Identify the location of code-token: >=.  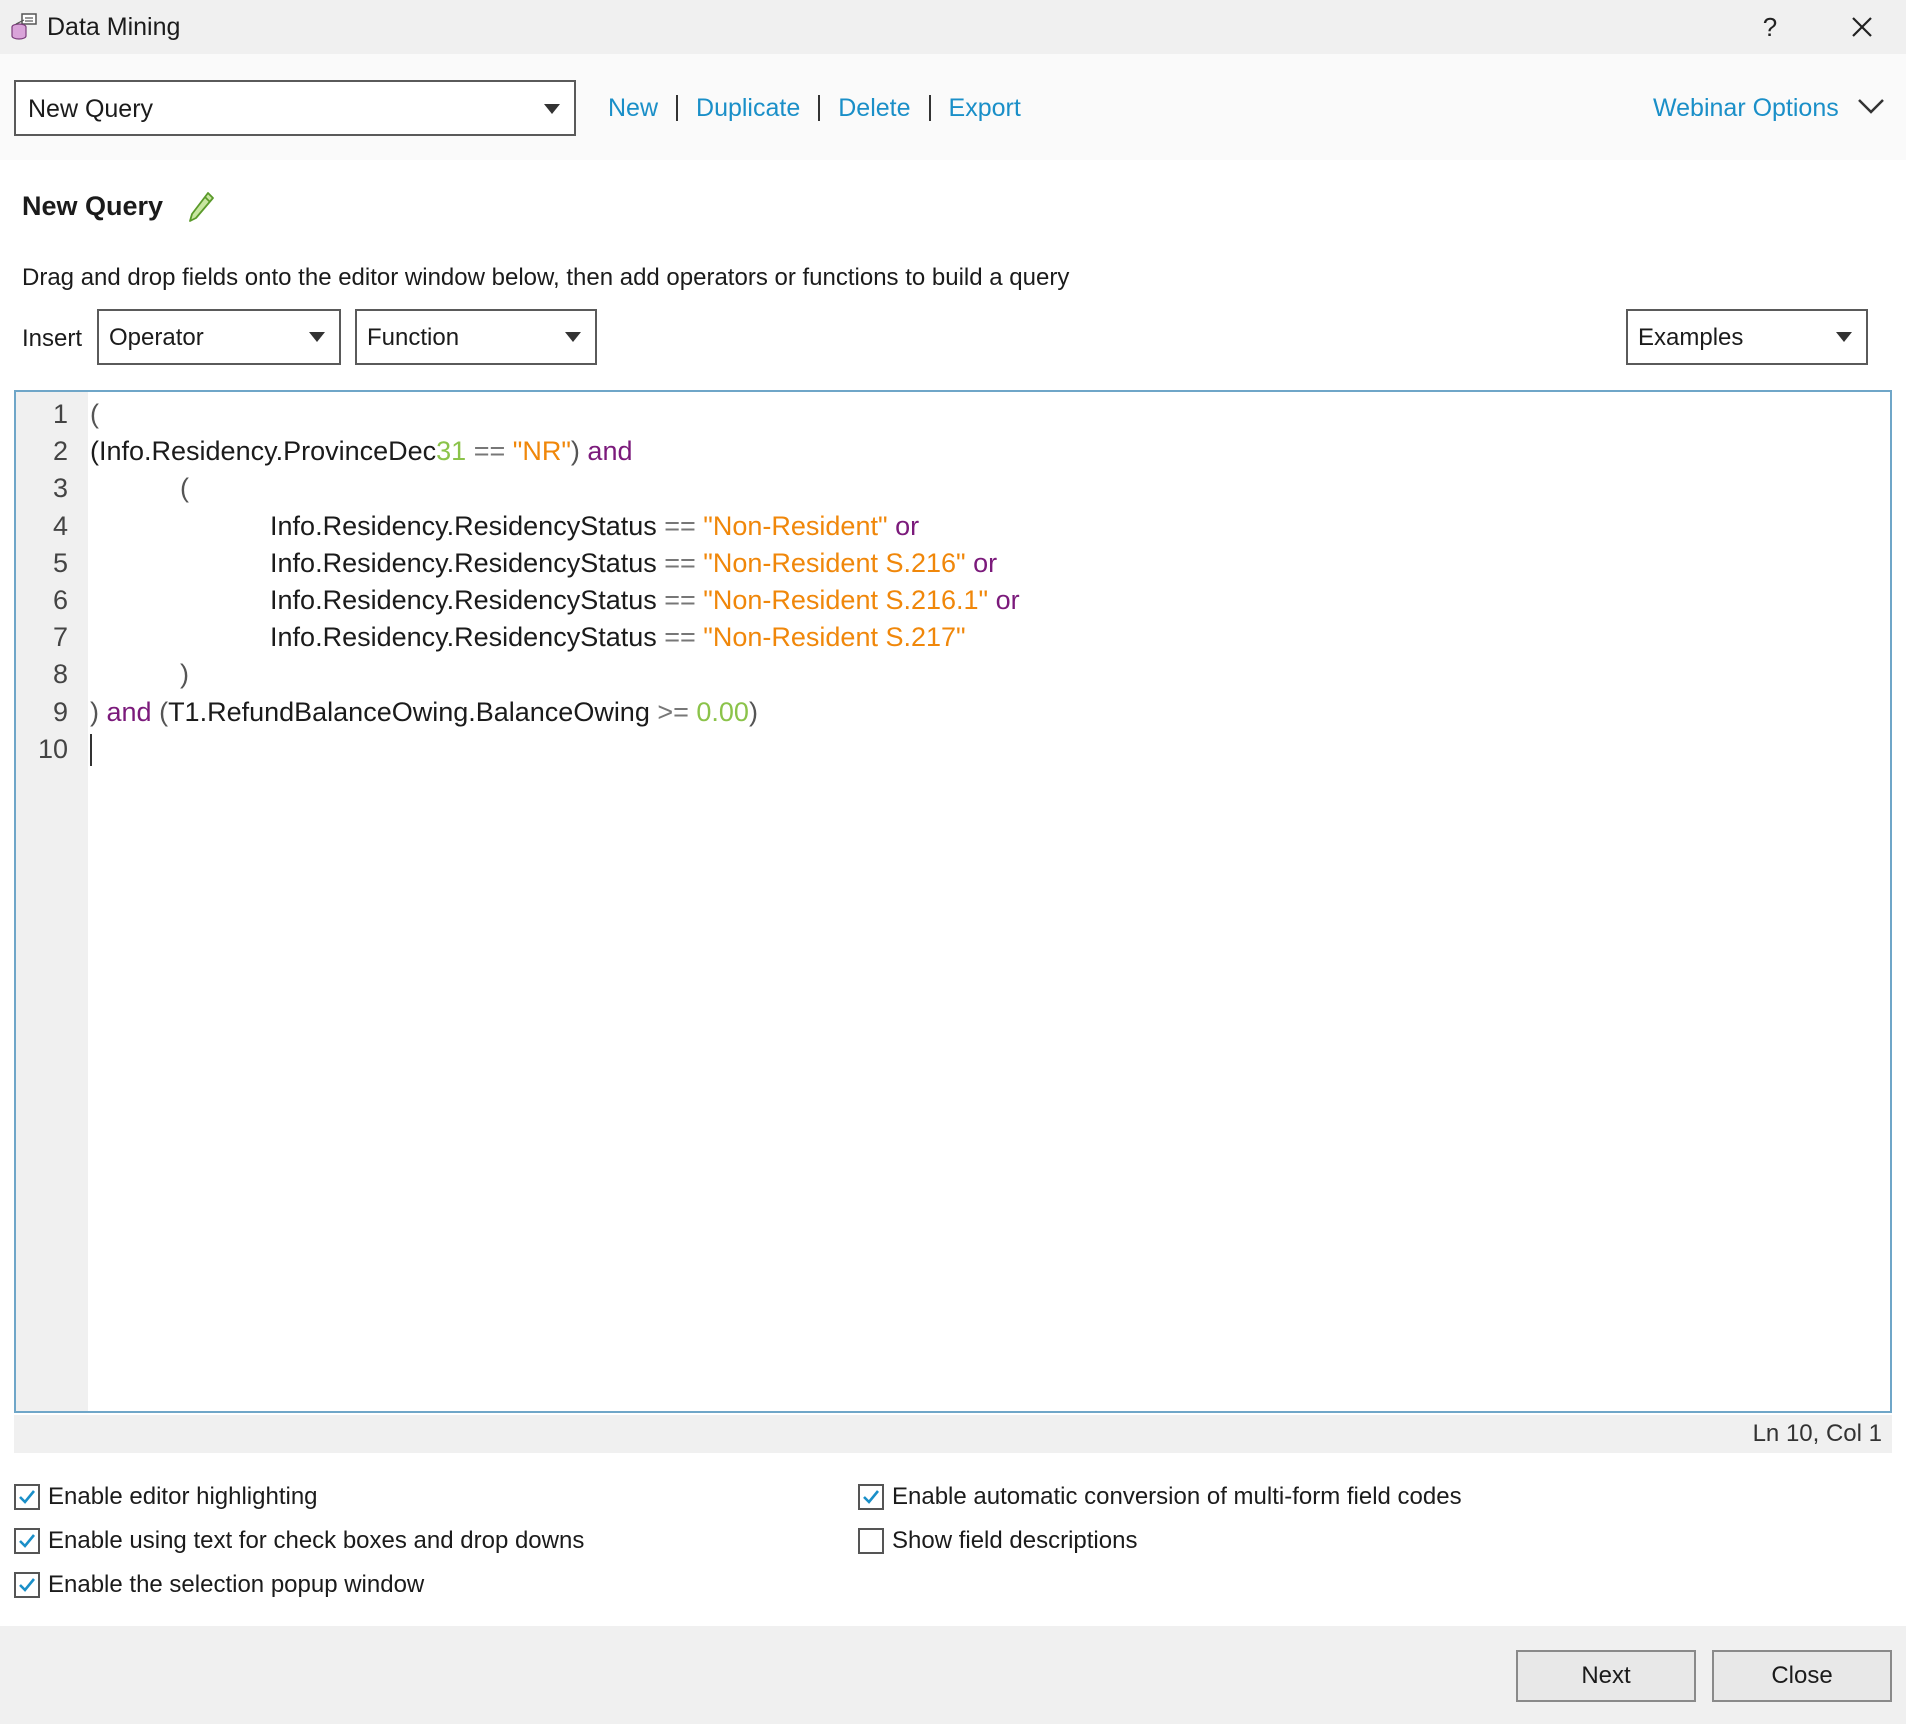
(673, 711).